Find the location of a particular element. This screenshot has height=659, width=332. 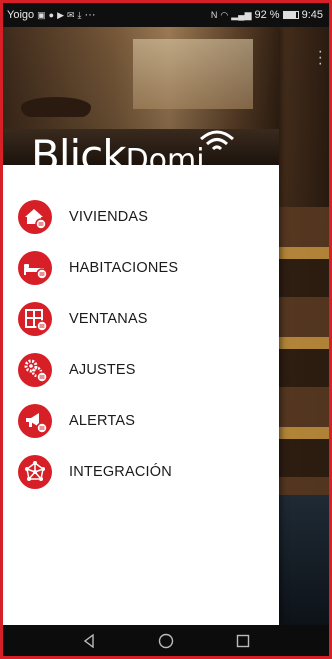

recents-icon is located at coordinates (243, 641).